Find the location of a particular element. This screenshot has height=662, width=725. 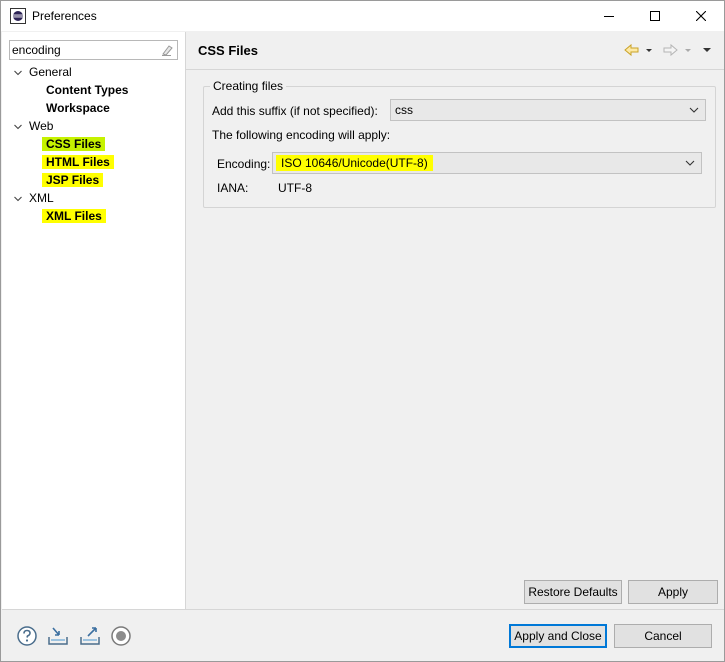

view-menu-icon is located at coordinates (707, 50).